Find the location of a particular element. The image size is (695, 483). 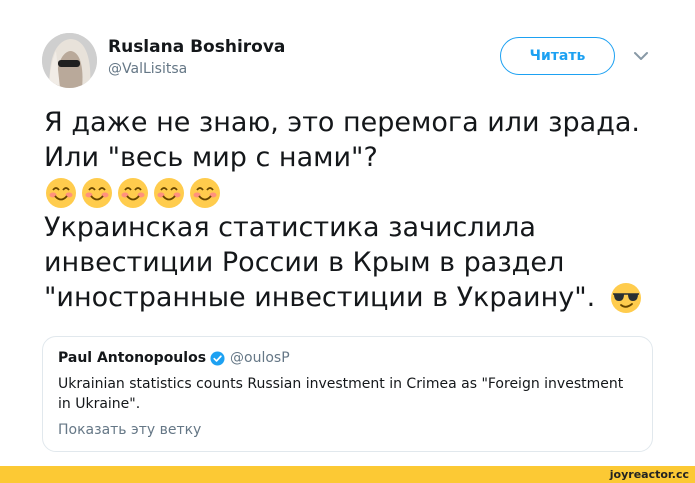

verified-badge-icon is located at coordinates (217, 358).